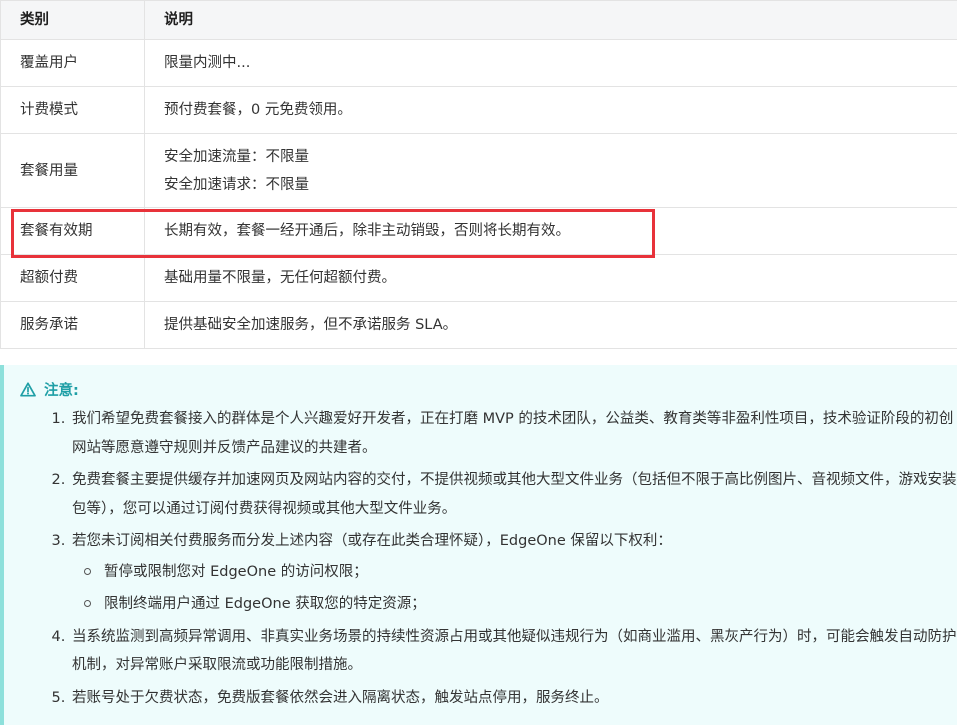 The width and height of the screenshot is (957, 725). I want to click on row-description: 预付费套餐，0 元免费领用。, so click(551, 110).